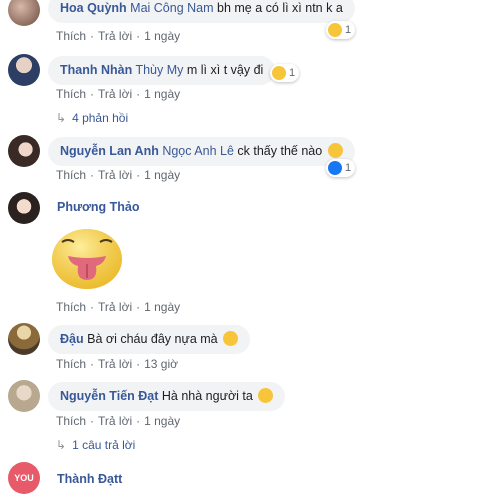 This screenshot has height=502, width=485. I want to click on comment-actions: Thích · Trả lời · 13 giờ, so click(117, 364).